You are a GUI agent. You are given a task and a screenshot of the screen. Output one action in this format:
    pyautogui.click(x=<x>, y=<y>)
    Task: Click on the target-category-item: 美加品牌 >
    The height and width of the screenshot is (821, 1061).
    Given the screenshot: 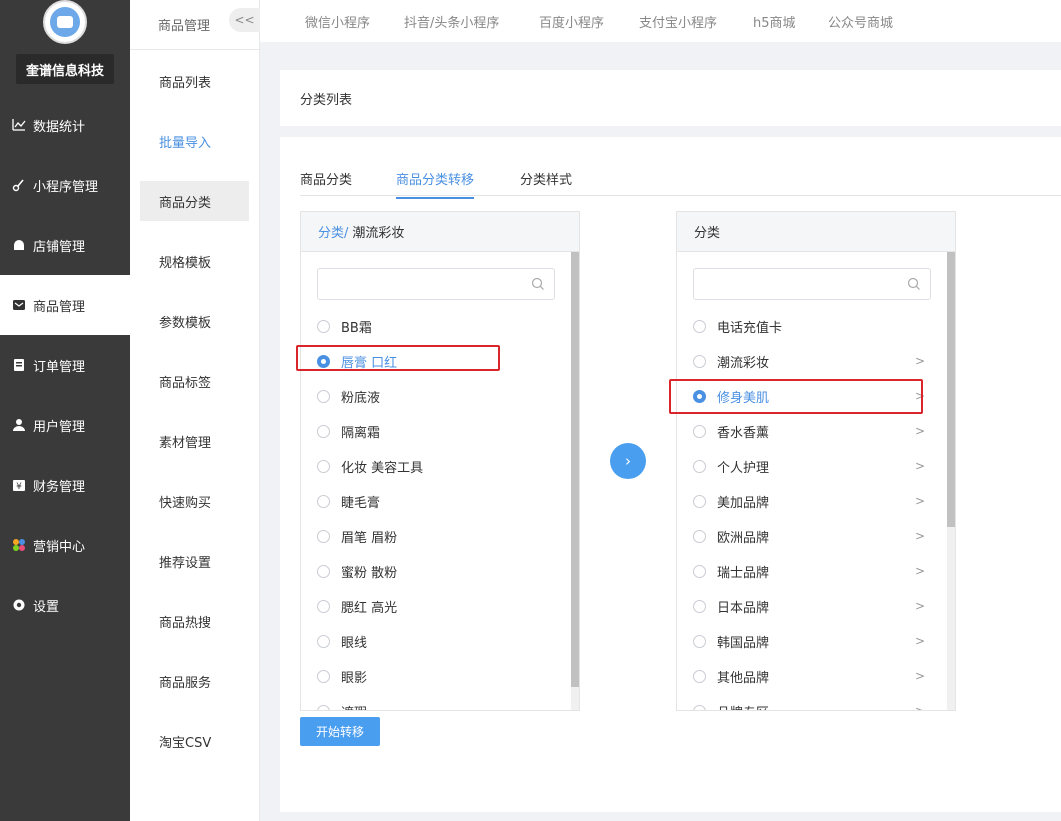 What is the action you would take?
    pyautogui.click(x=813, y=501)
    